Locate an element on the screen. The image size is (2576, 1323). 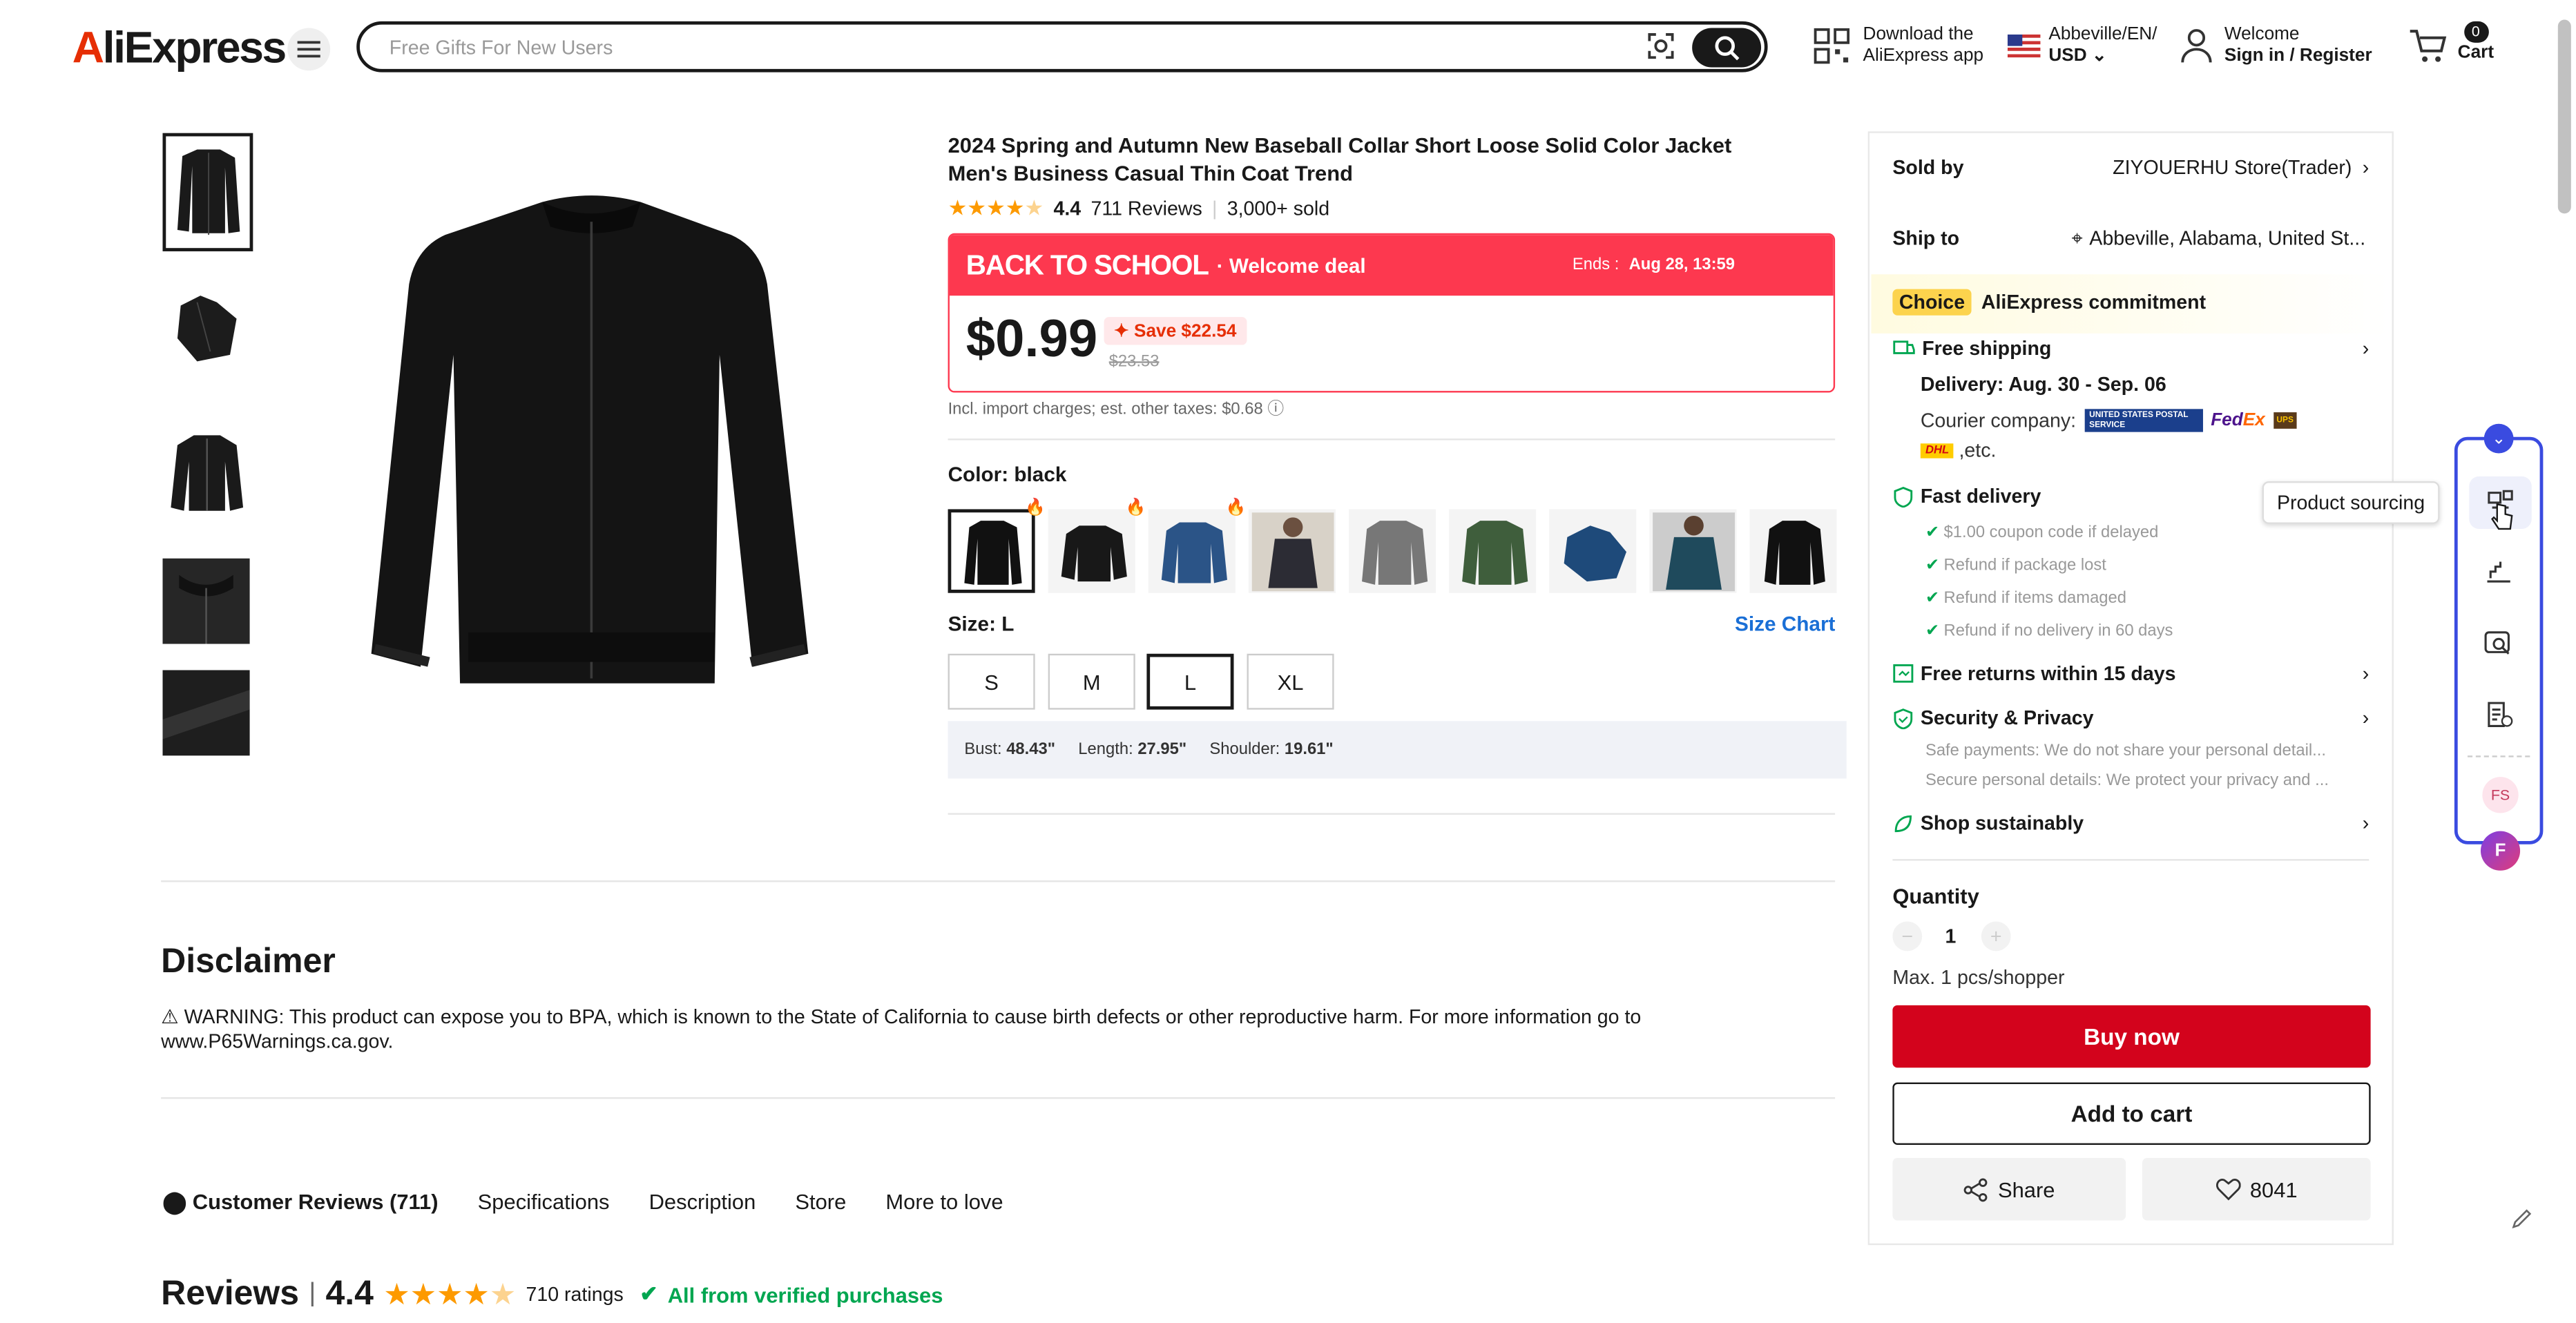
reviews-link: 711 Reviews is located at coordinates (1146, 209).